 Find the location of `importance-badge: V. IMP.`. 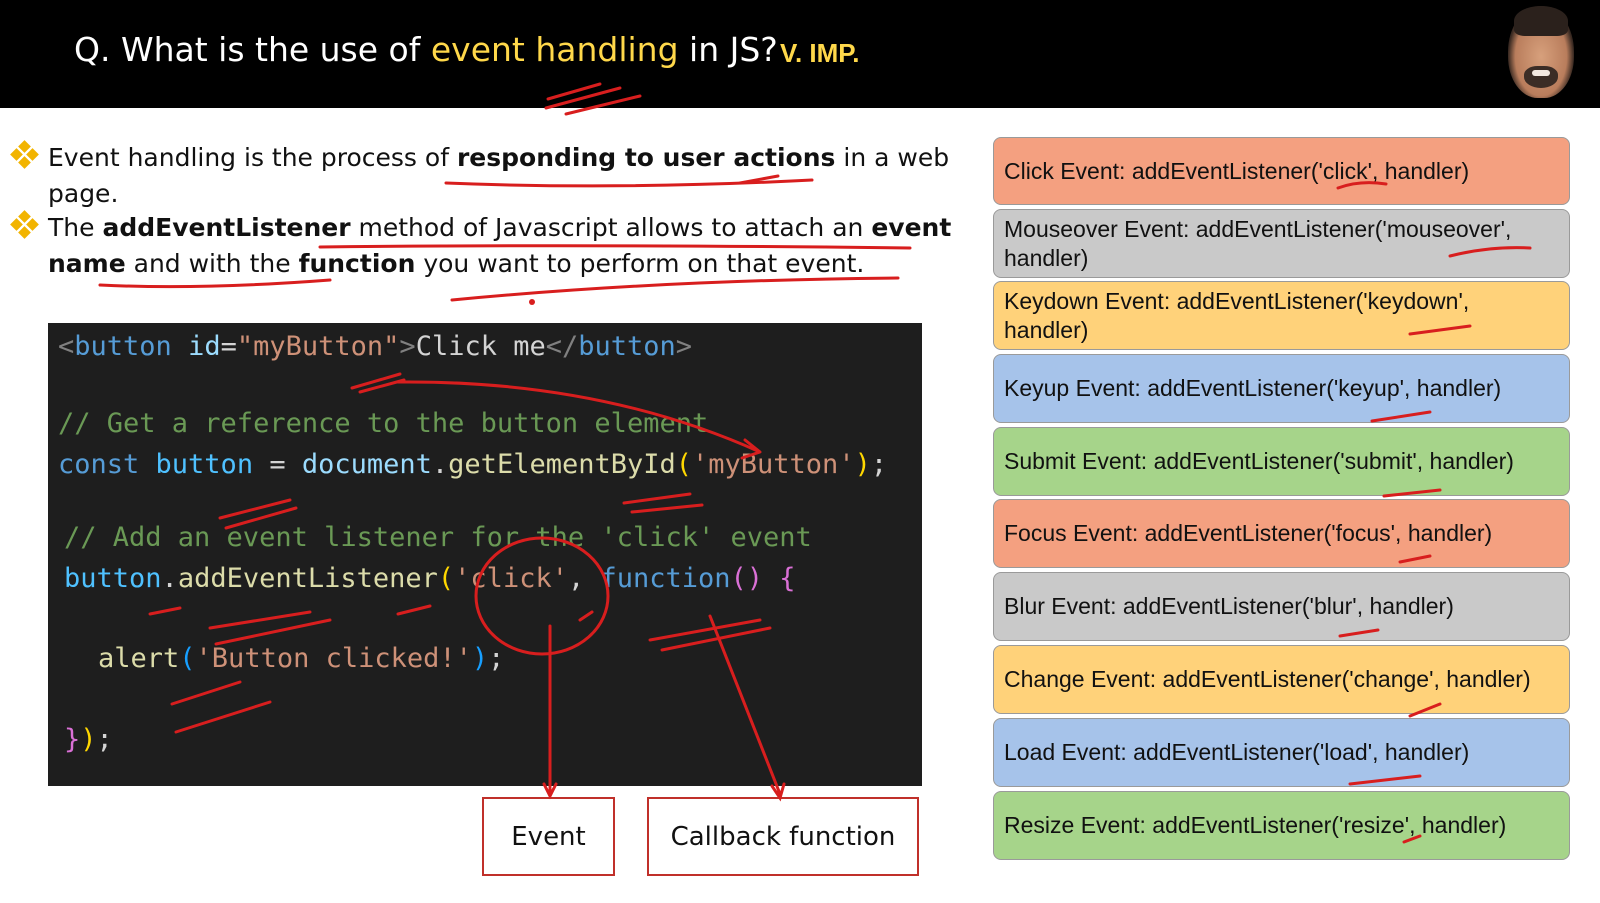

importance-badge: V. IMP. is located at coordinates (820, 53).